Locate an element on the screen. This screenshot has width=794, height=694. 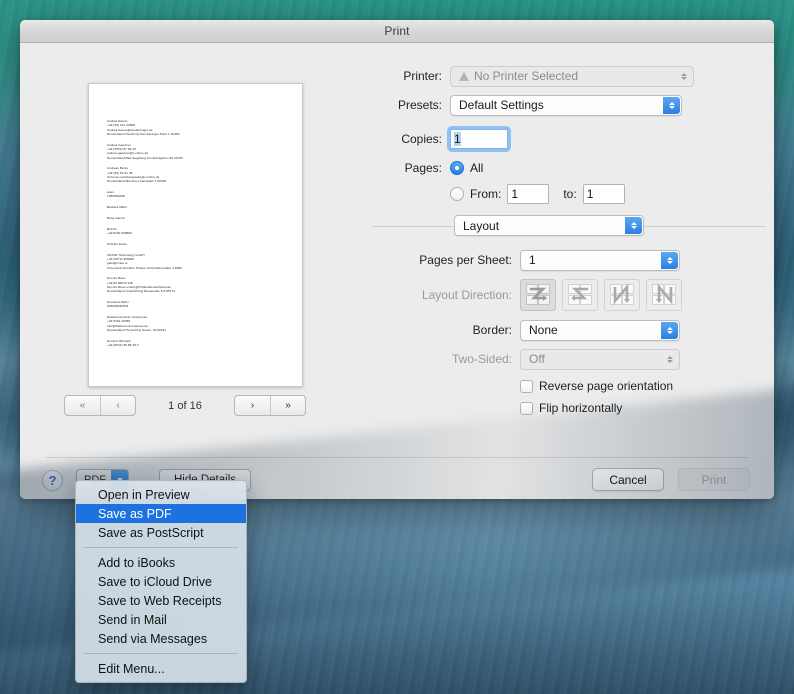
border-select: None is located at coordinates (600, 330).